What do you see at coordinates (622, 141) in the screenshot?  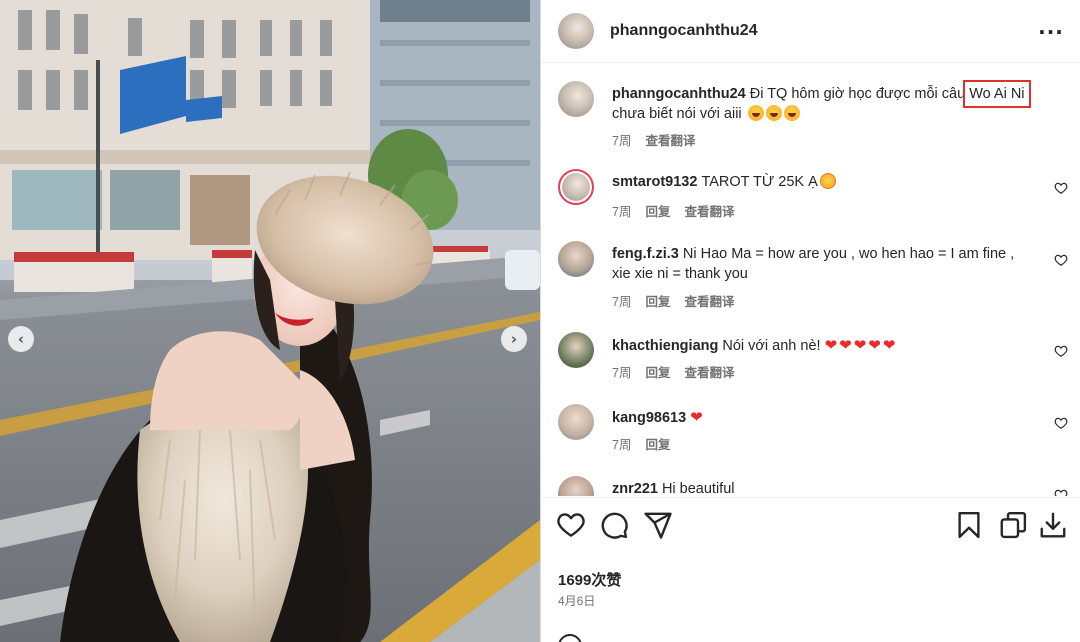 I see `caption-time: 7周` at bounding box center [622, 141].